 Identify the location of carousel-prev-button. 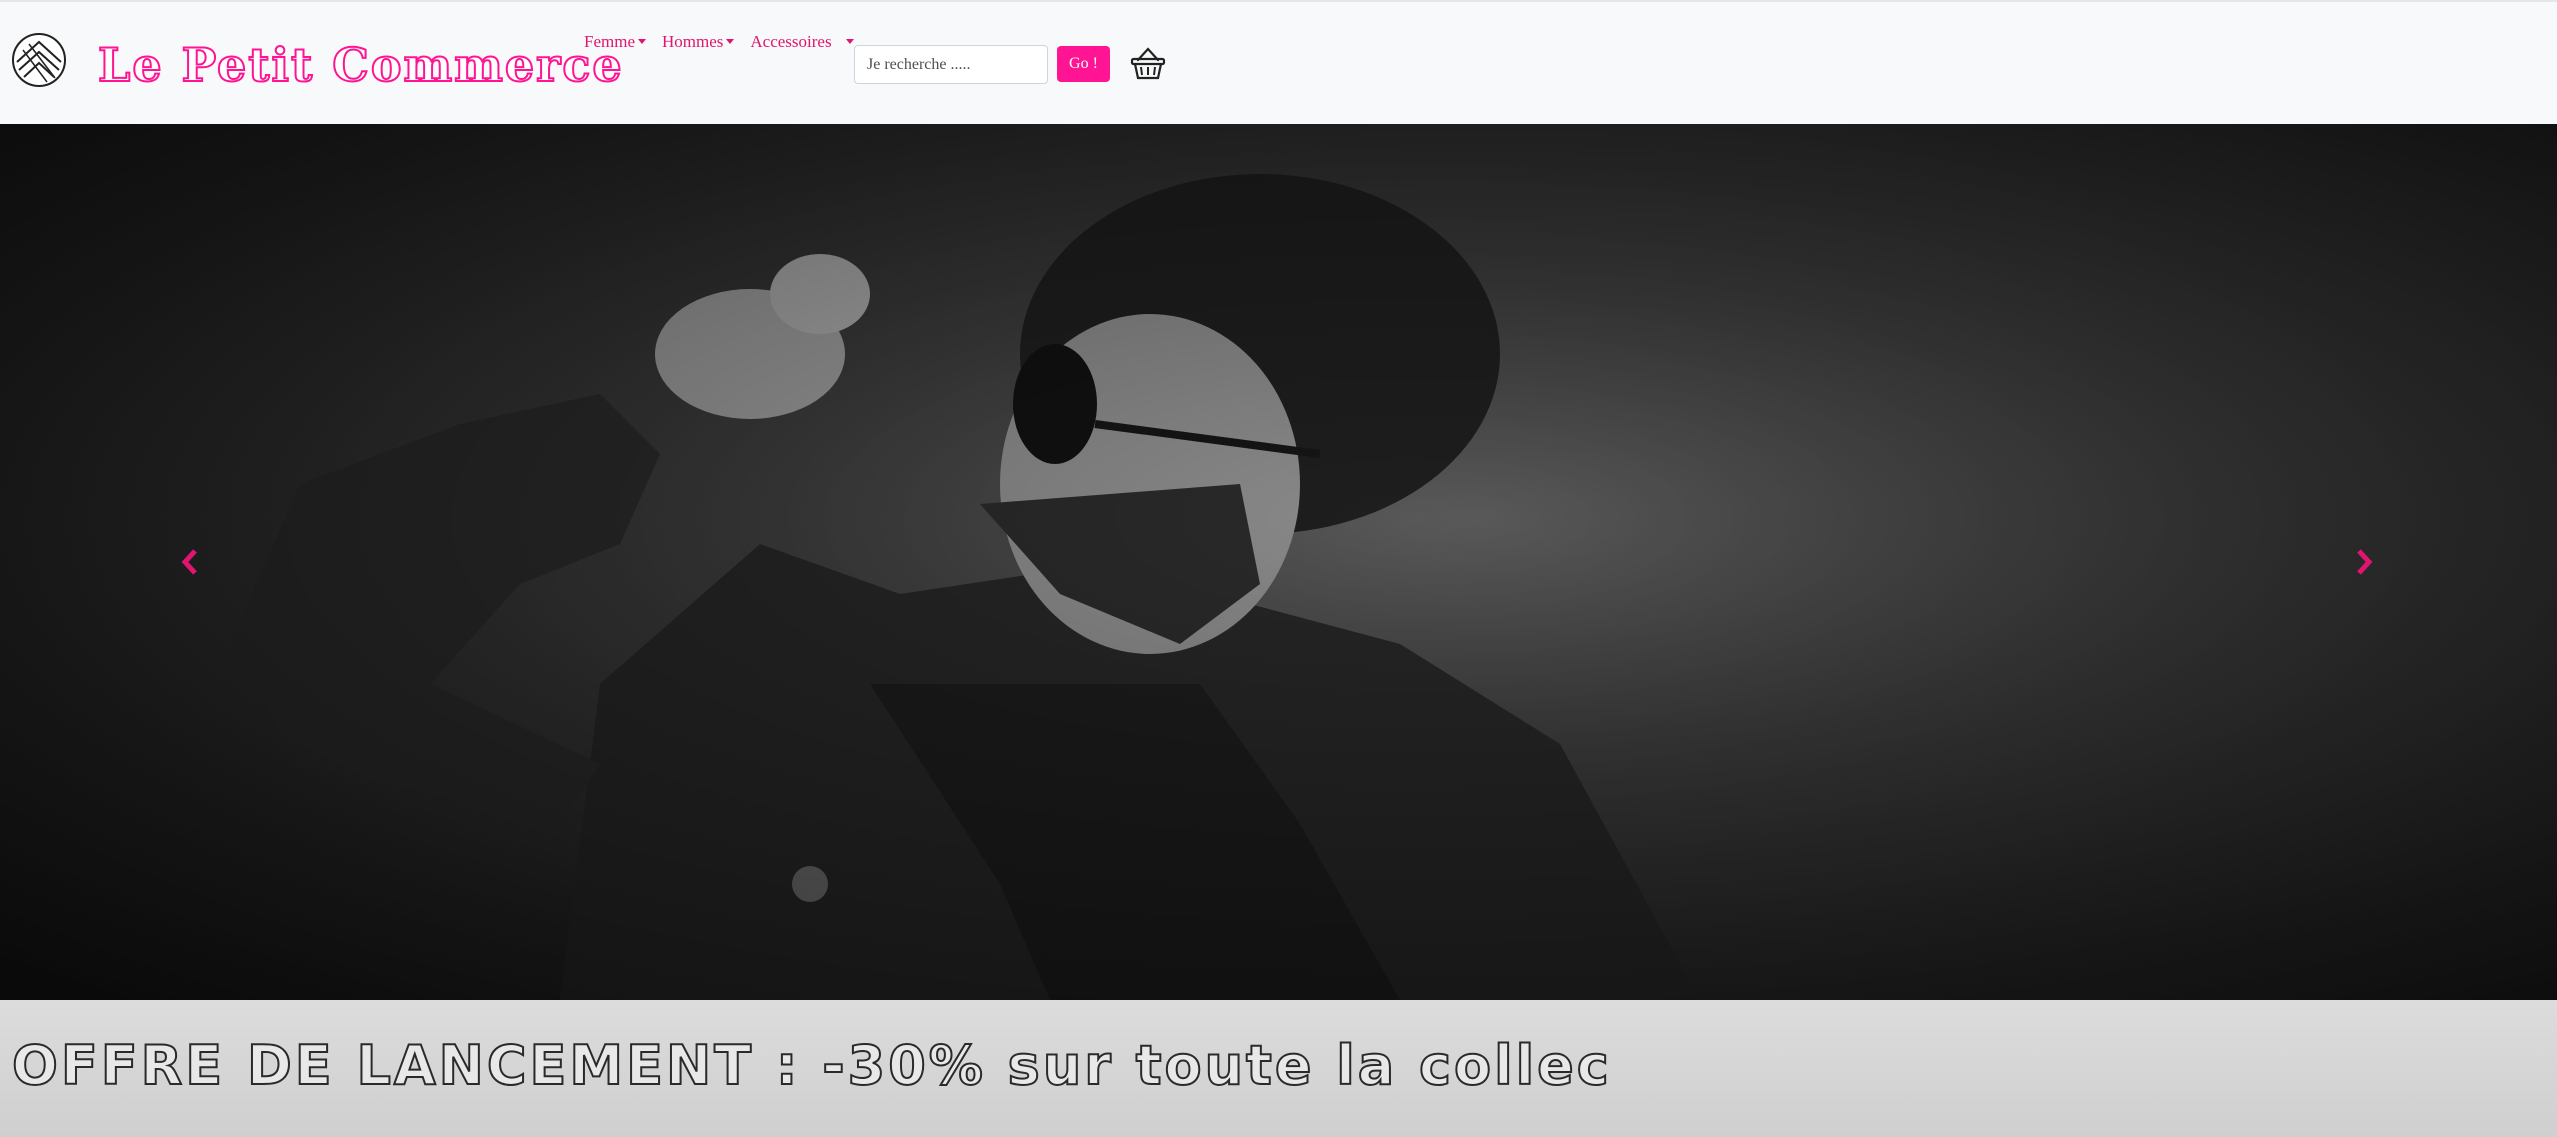
(190, 562).